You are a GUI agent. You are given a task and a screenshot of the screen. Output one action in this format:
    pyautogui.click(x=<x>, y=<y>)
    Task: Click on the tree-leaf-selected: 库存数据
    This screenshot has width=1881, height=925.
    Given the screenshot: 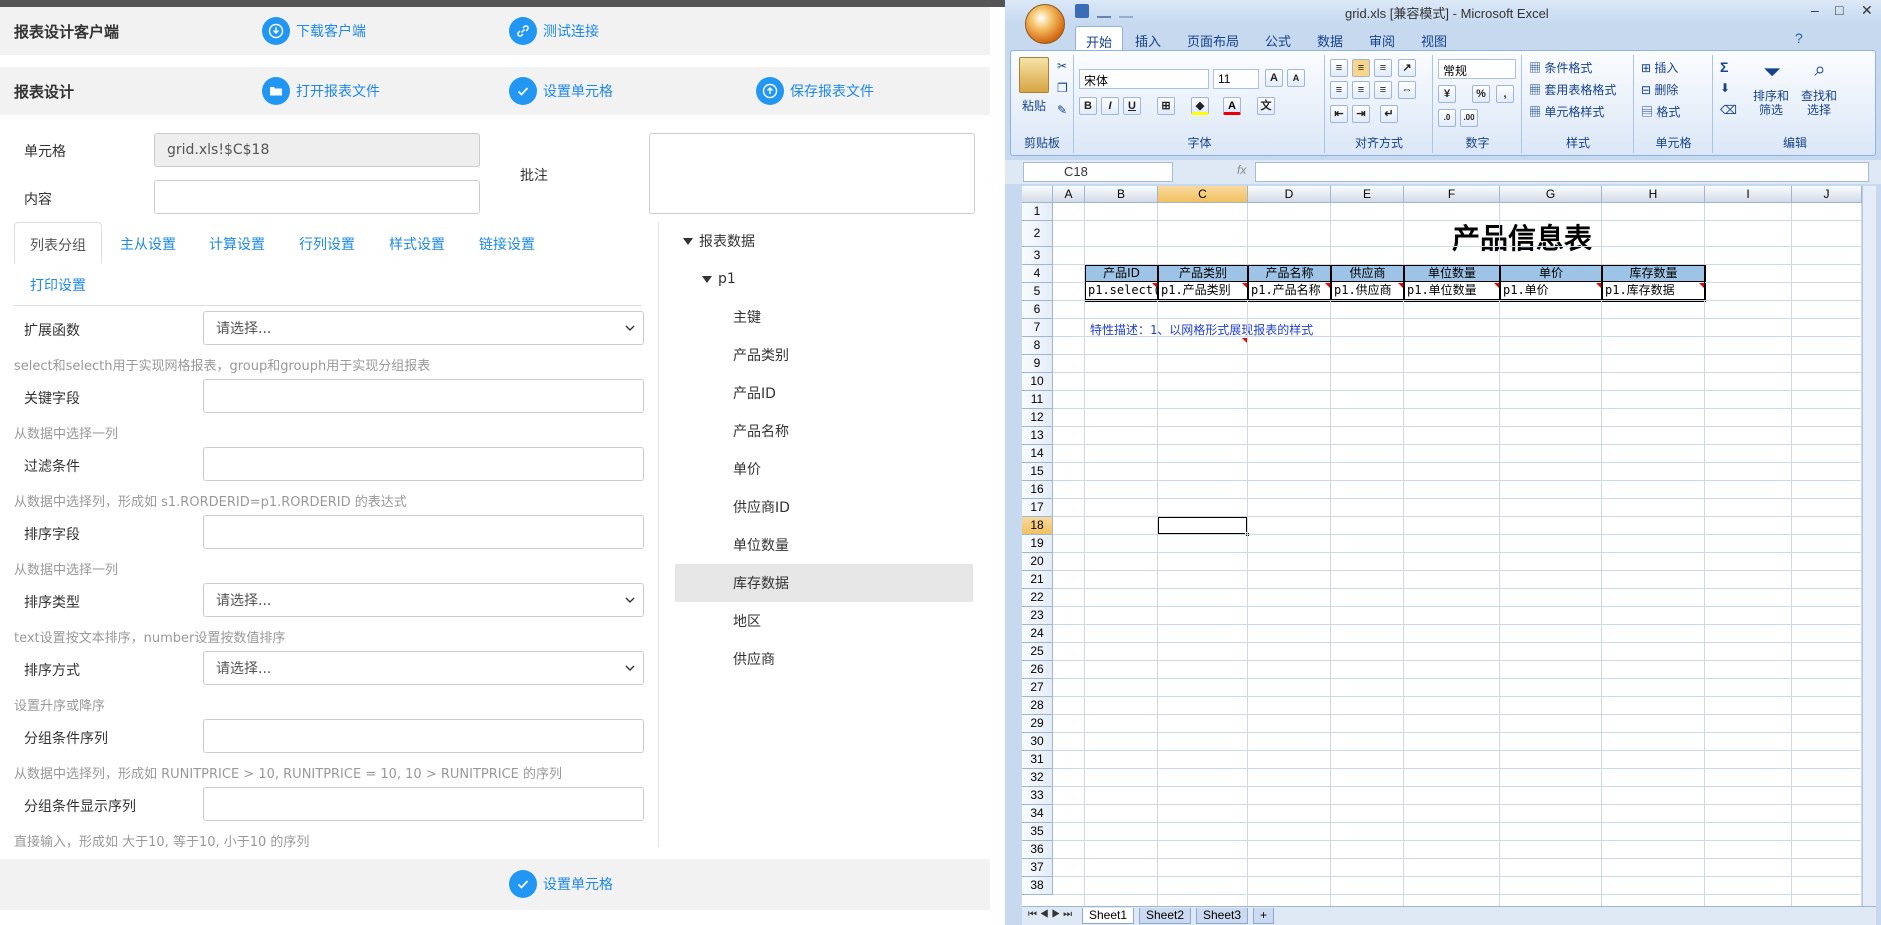 What is the action you would take?
    pyautogui.click(x=824, y=583)
    